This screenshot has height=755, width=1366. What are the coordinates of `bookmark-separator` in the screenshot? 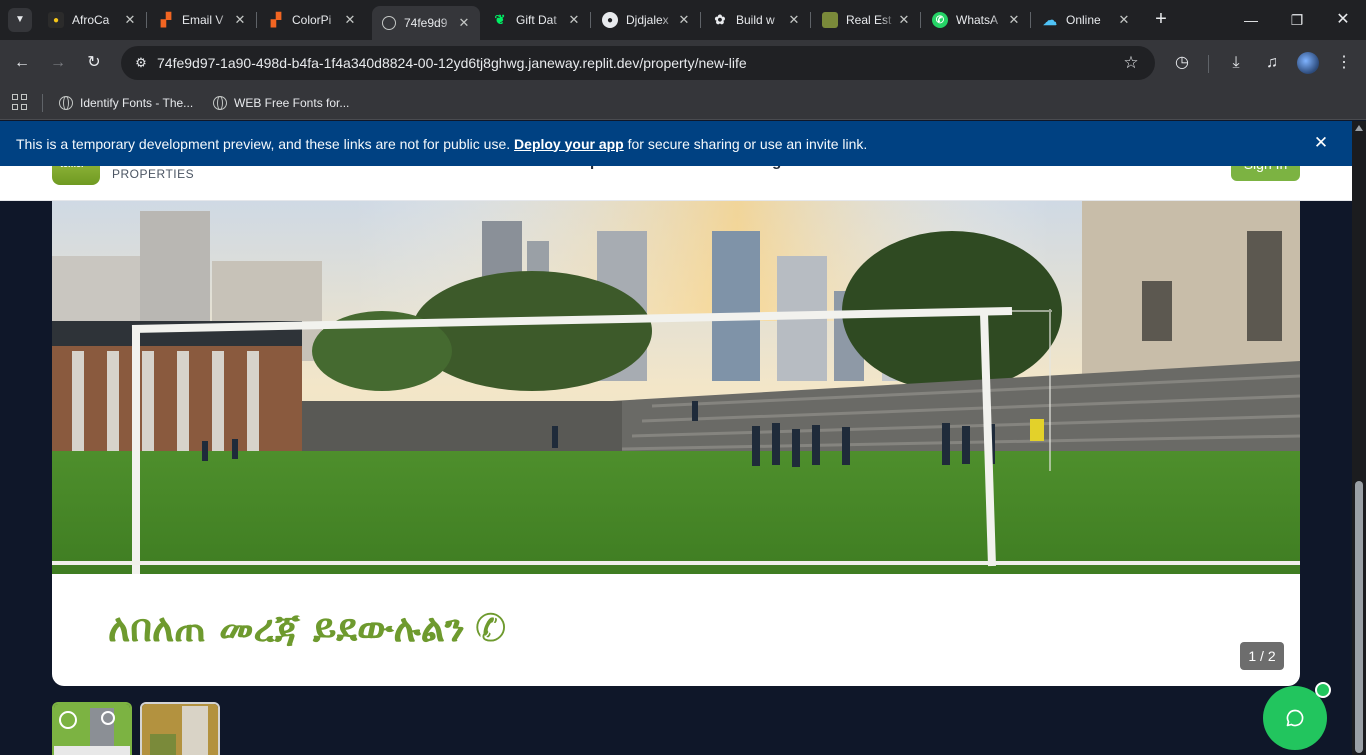 It's located at (42, 103).